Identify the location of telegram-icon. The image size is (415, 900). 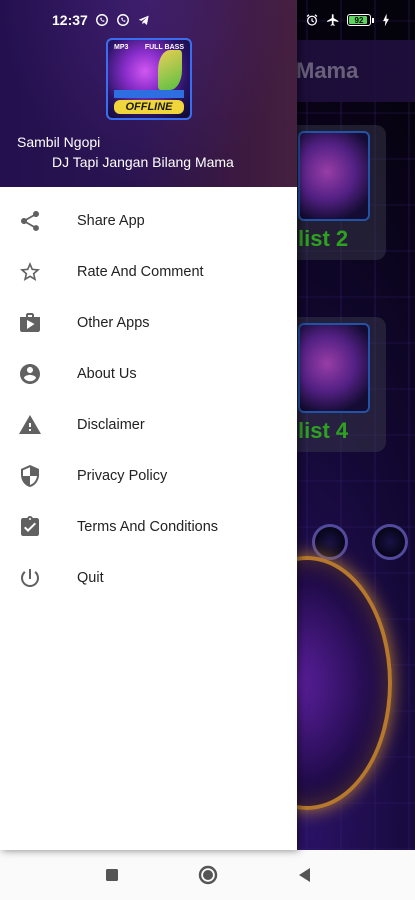
(143, 20).